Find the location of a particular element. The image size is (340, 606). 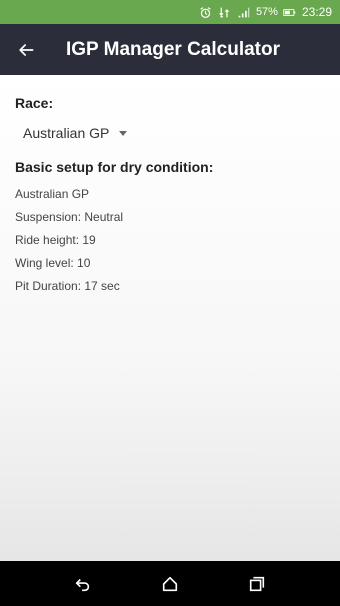

battery-percent: 57% is located at coordinates (266, 12).